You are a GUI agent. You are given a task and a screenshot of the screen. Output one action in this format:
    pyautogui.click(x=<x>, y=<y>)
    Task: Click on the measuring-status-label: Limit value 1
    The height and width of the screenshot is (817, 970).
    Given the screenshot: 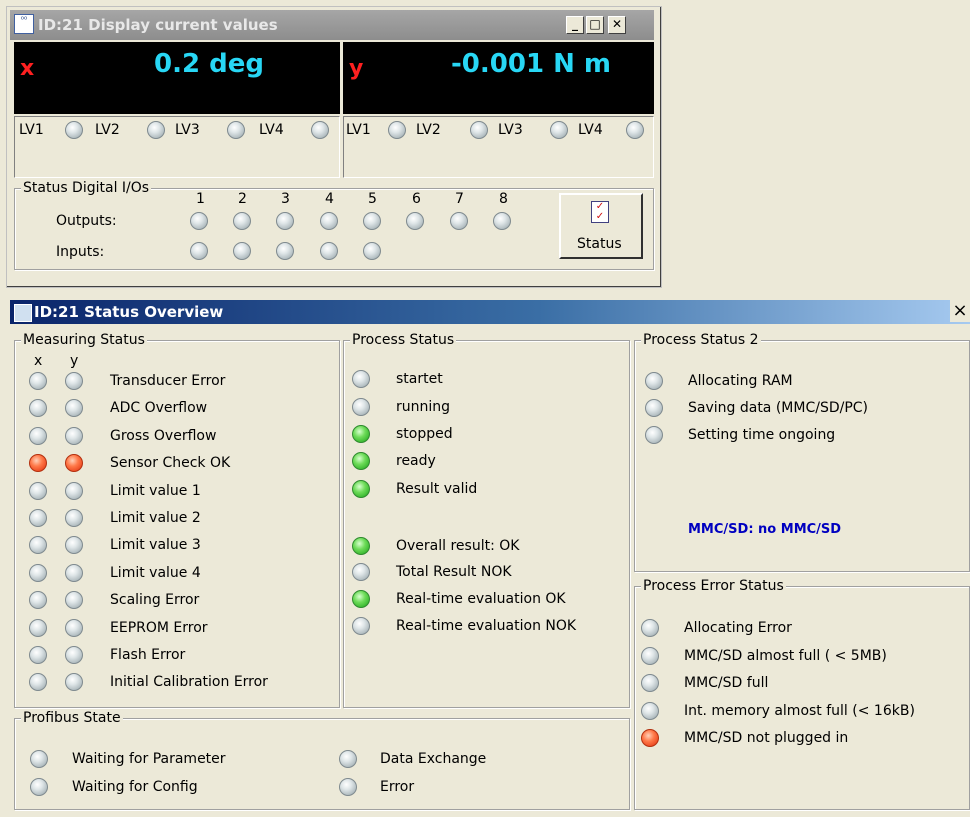 What is the action you would take?
    pyautogui.click(x=155, y=490)
    